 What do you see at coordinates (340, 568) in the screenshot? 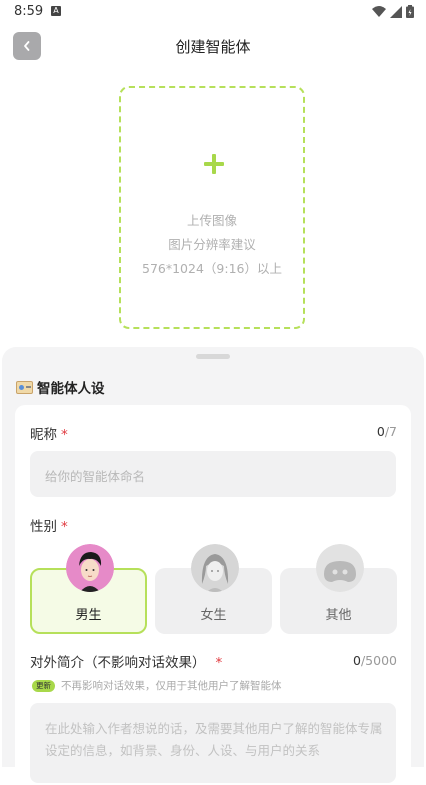
I see `other-avatar-icon` at bounding box center [340, 568].